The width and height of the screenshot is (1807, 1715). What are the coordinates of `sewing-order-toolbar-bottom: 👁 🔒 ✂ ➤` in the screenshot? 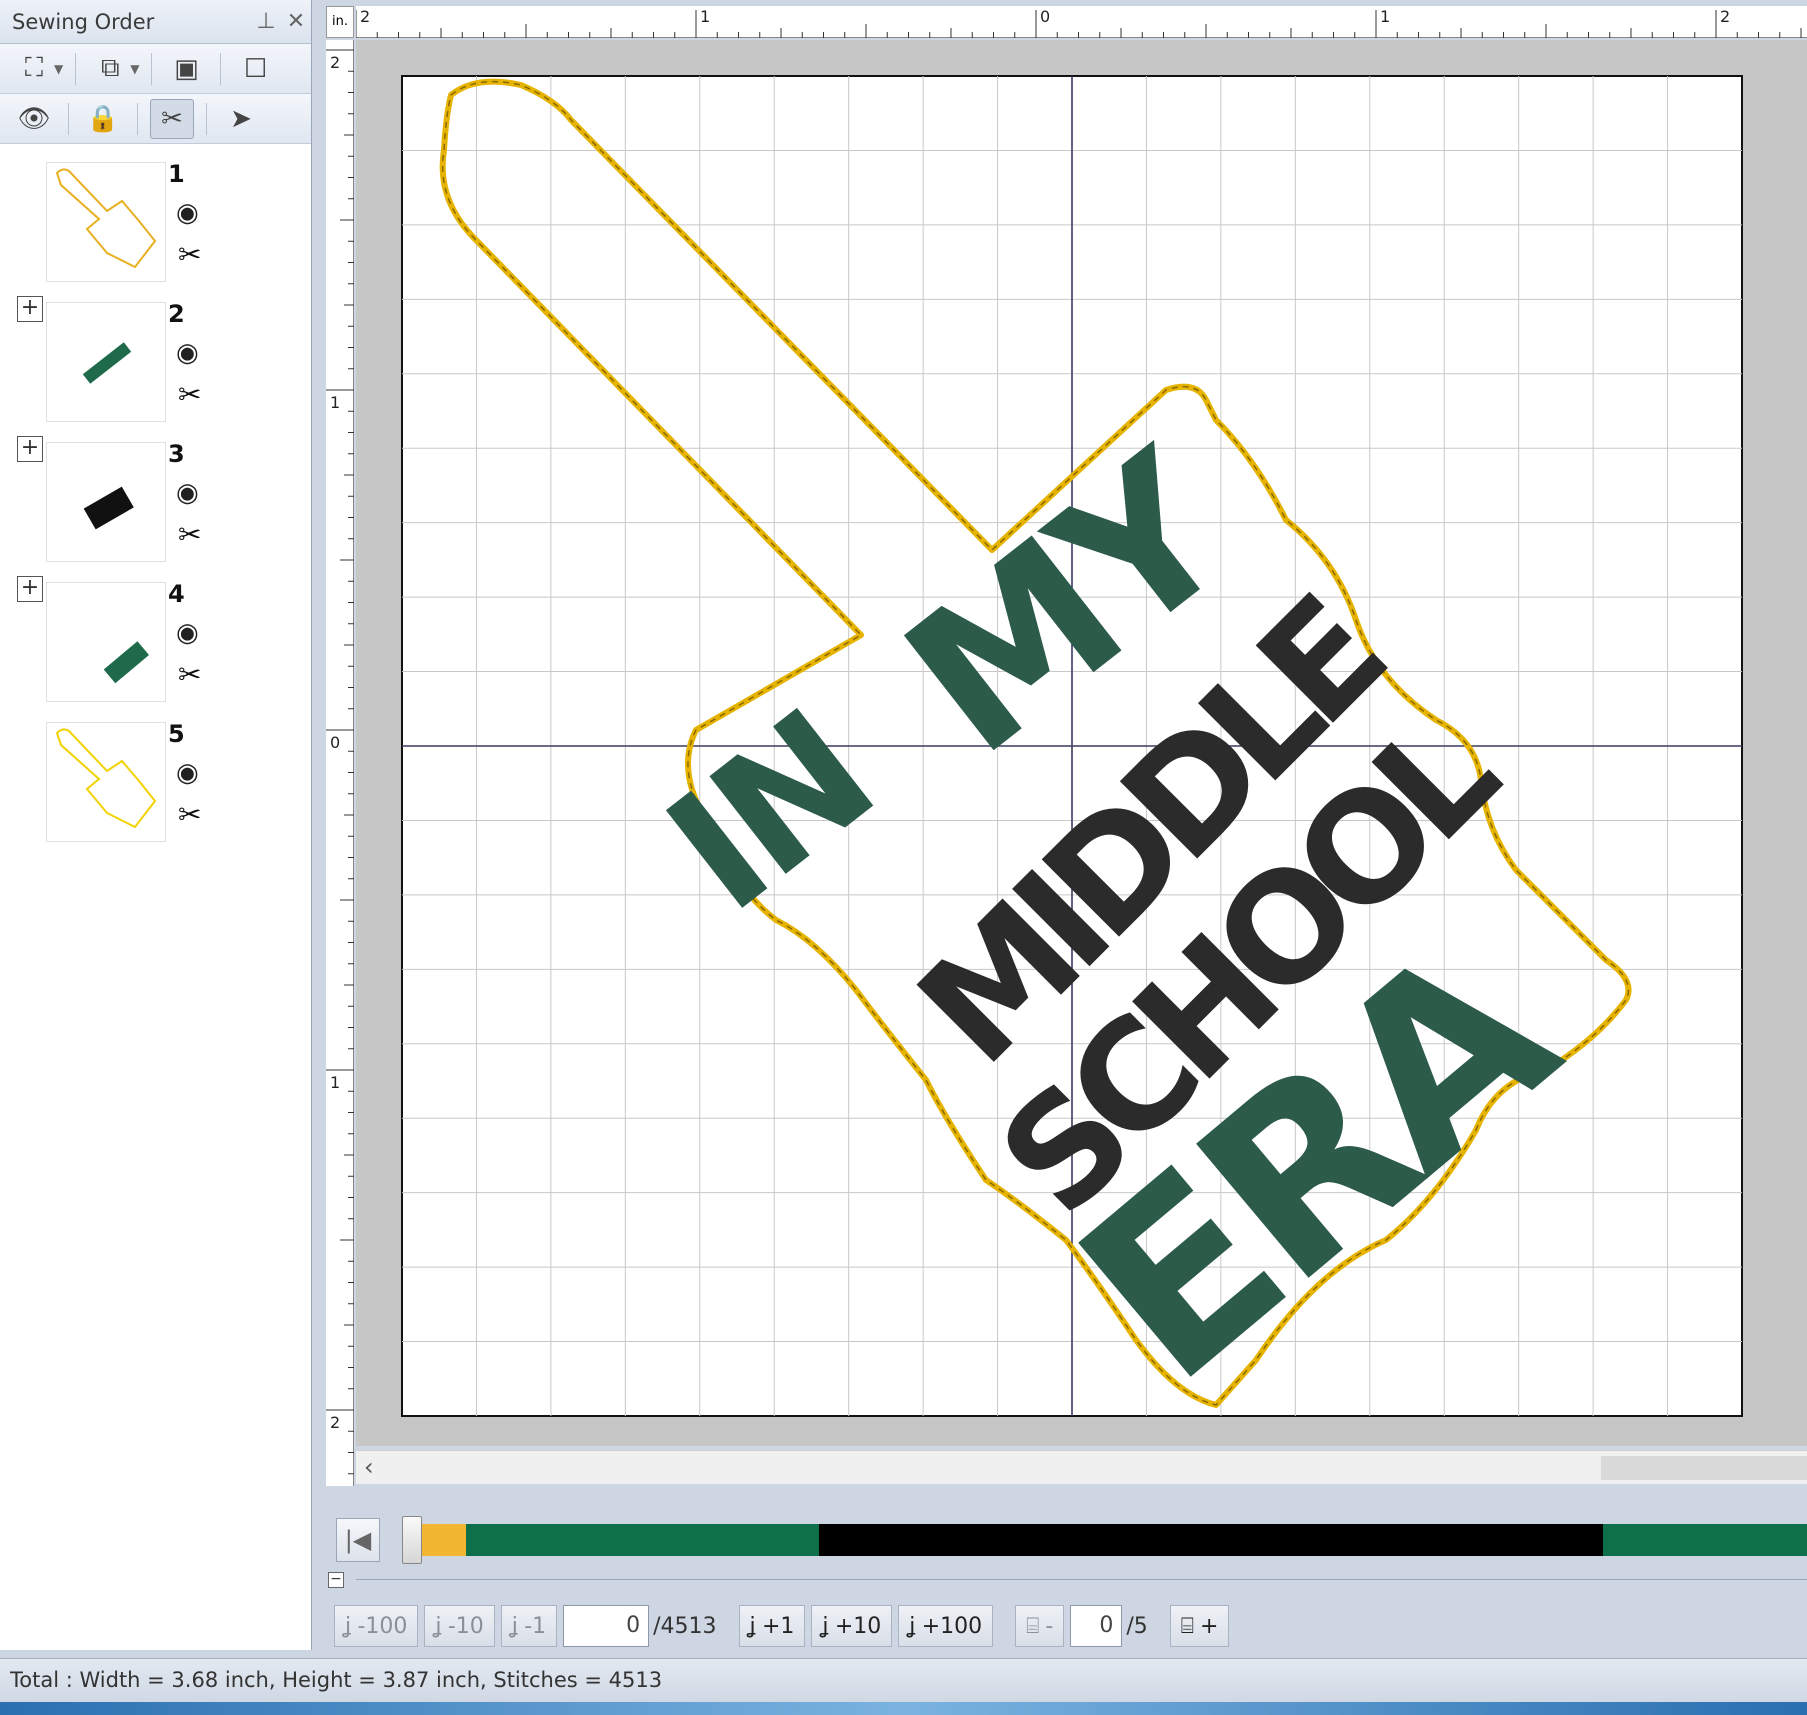 It's located at (155, 119).